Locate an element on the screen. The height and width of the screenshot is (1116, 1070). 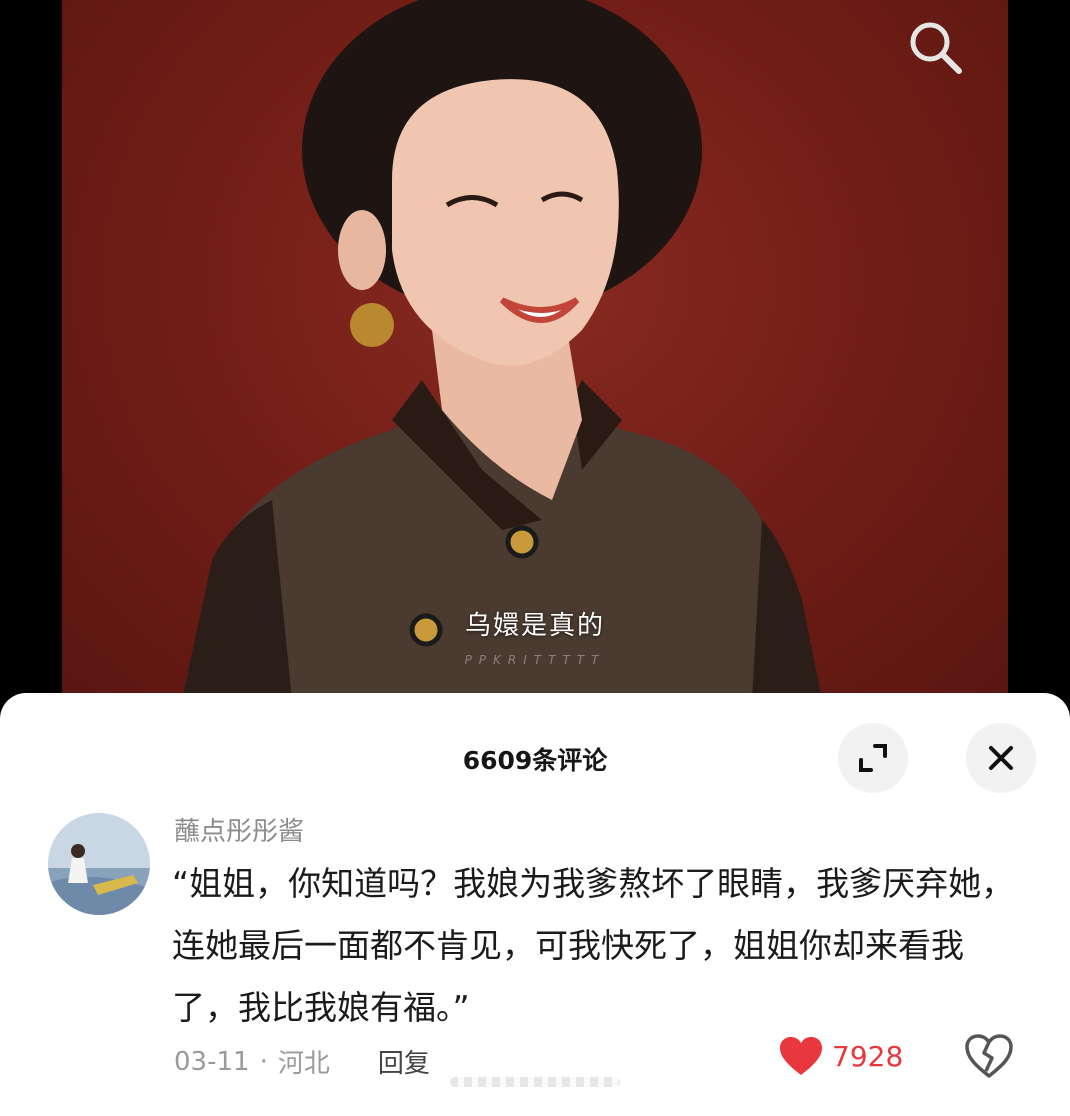
search-icon is located at coordinates (936, 48).